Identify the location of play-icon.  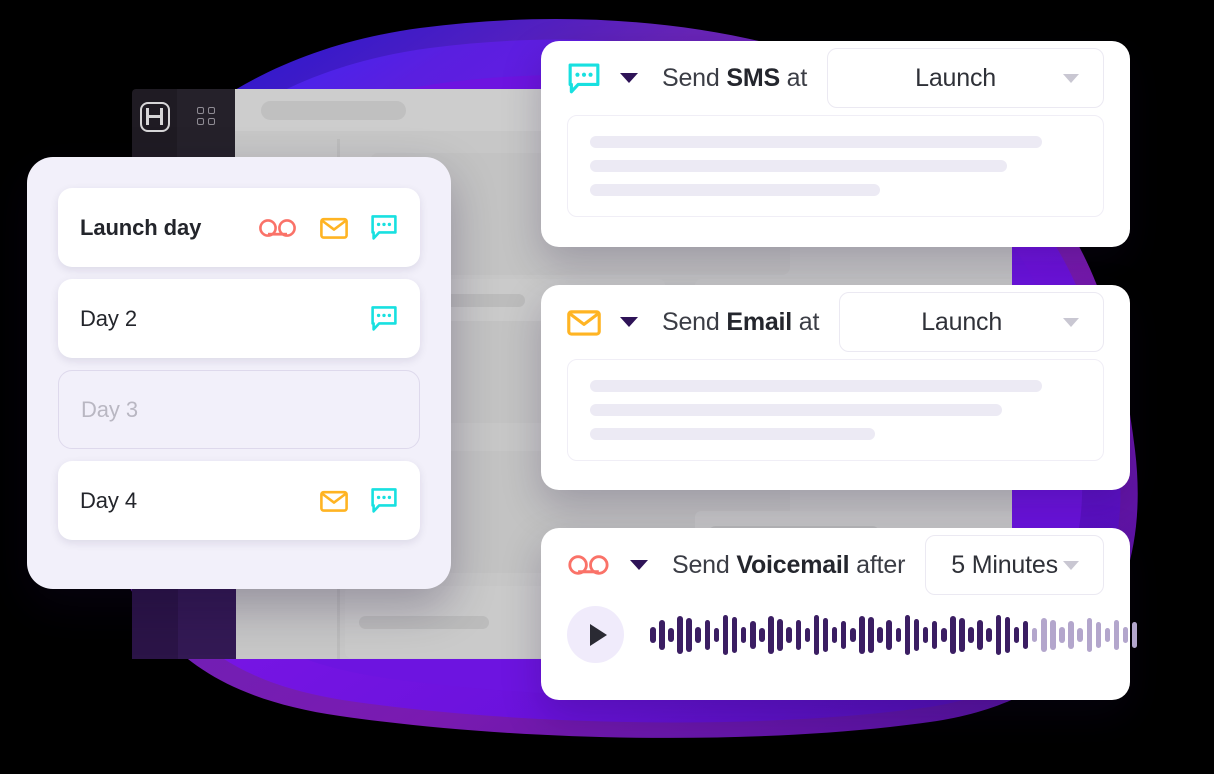
(598, 634).